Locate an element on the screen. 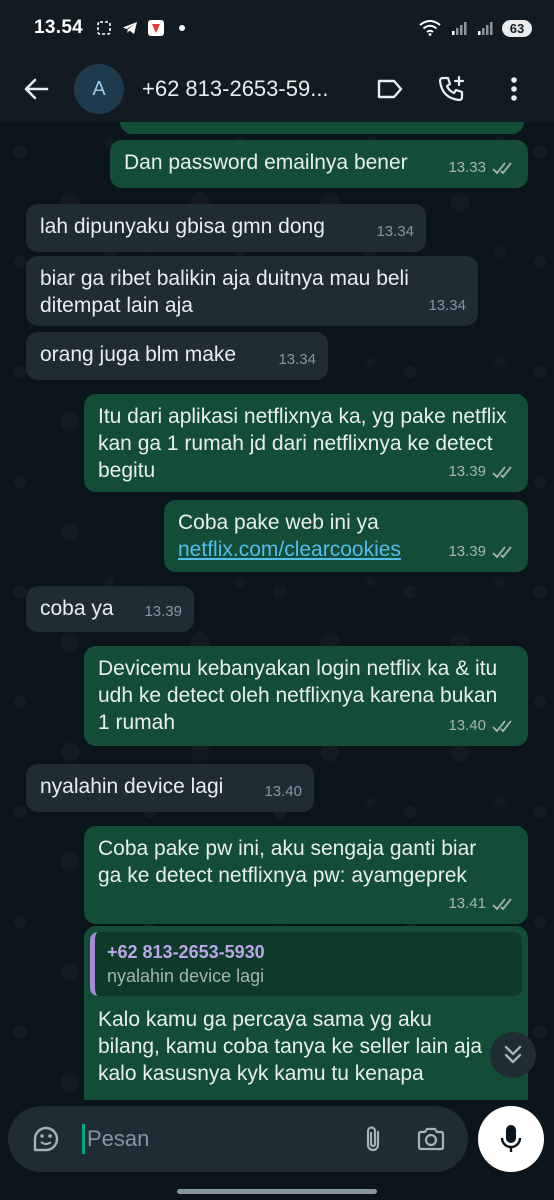 This screenshot has width=554, height=1200. add-call-button is located at coordinates (452, 89).